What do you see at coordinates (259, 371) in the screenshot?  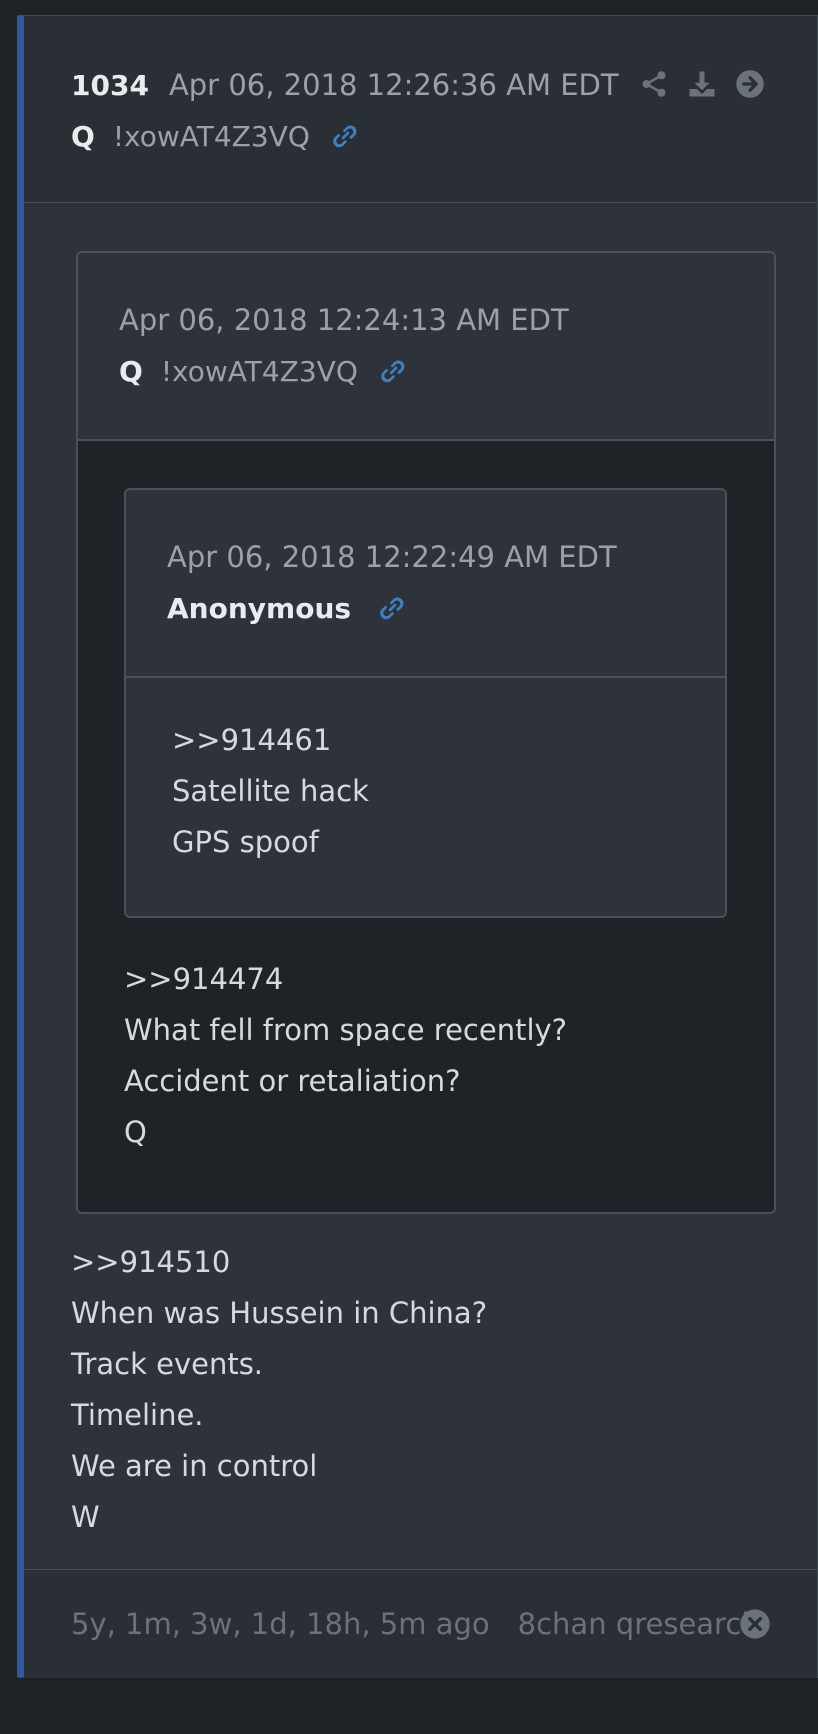 I see `quoted-author-tripcode: !xowAT4Z3VQ` at bounding box center [259, 371].